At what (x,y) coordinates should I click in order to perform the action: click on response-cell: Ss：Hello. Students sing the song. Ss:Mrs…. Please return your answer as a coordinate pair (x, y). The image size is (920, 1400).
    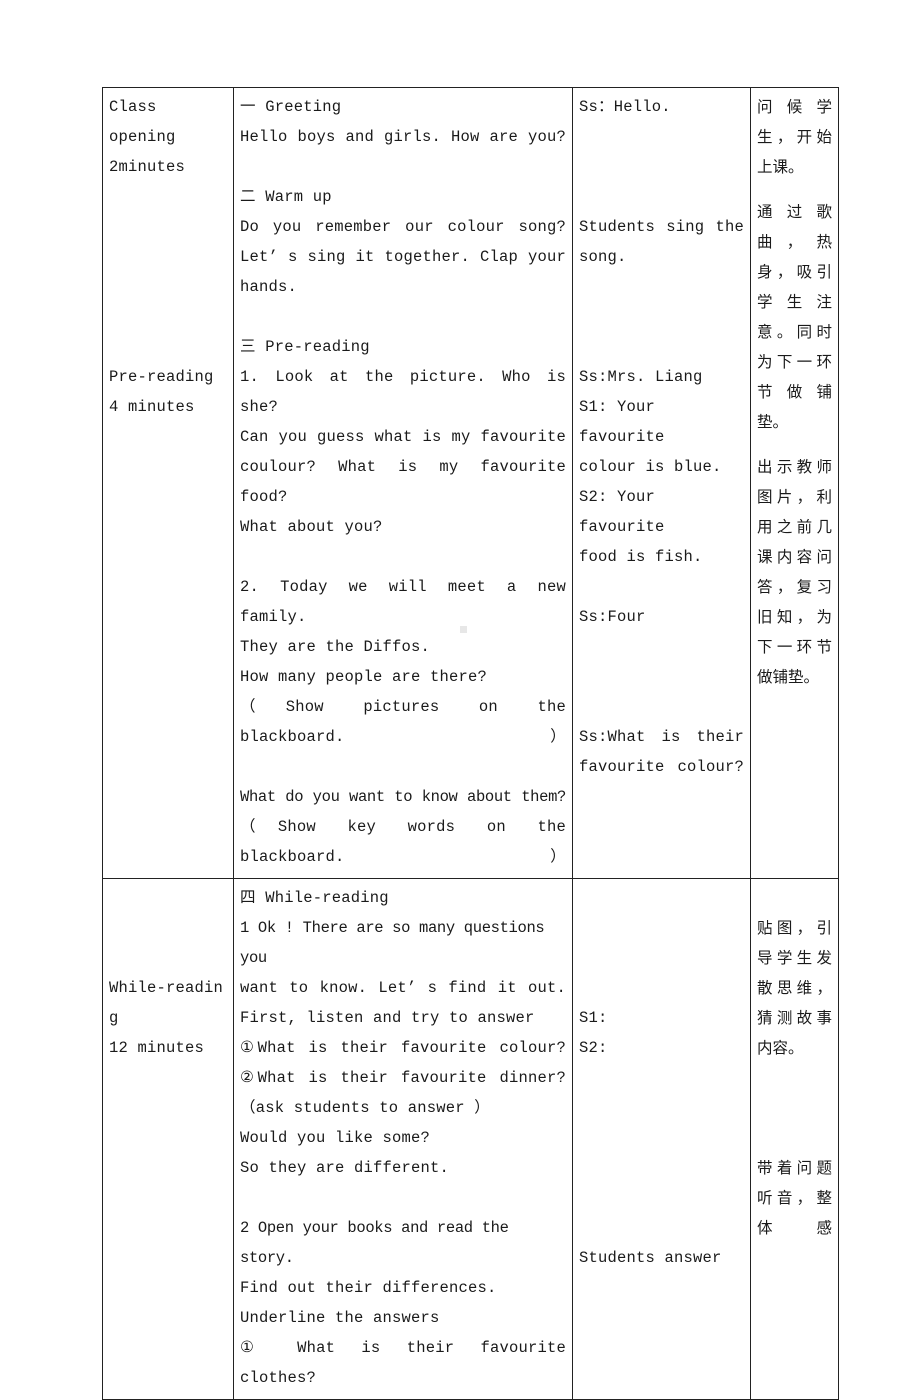
    Looking at the image, I should click on (661, 483).